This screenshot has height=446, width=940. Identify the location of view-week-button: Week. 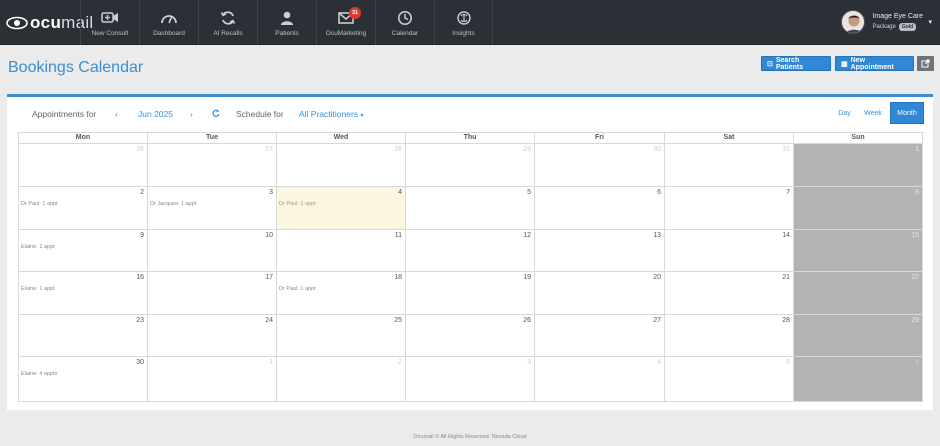
(873, 113).